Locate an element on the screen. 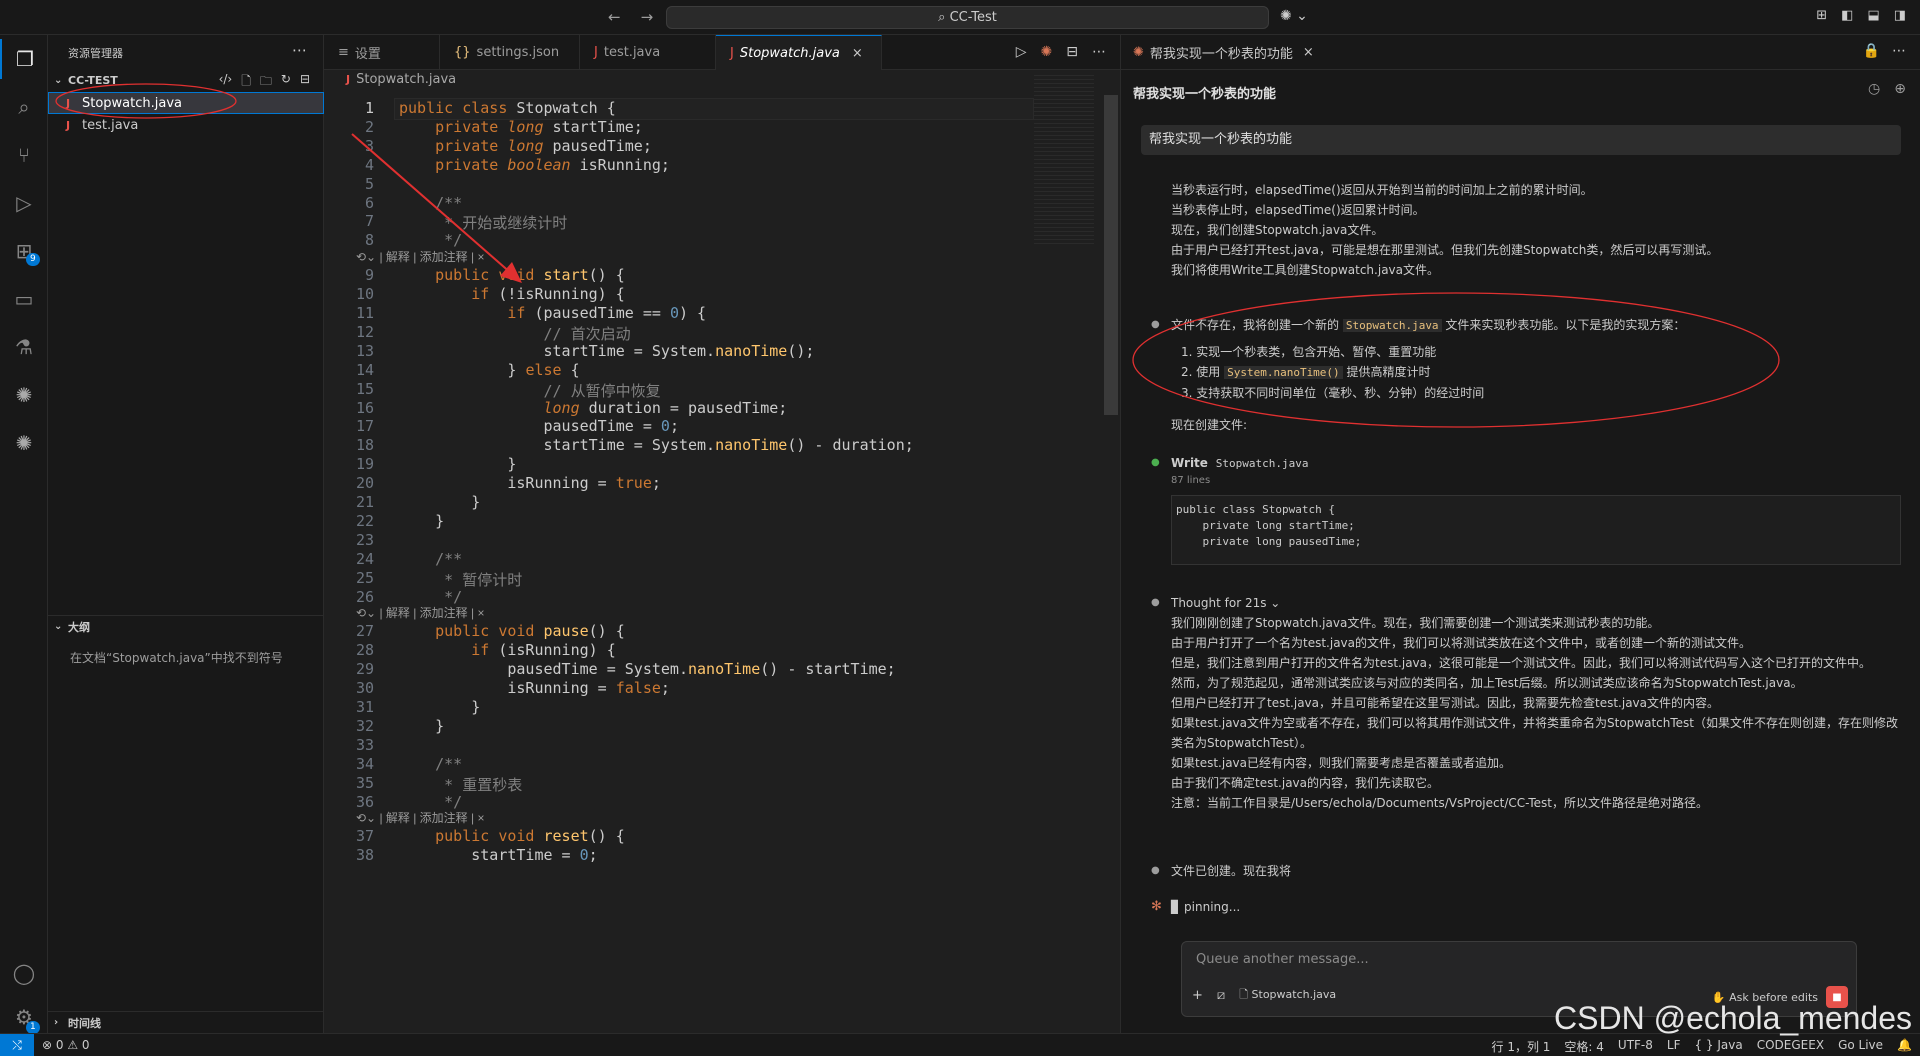 This screenshot has height=1056, width=1920. code-line: isRunning = false; is located at coordinates (534, 688).